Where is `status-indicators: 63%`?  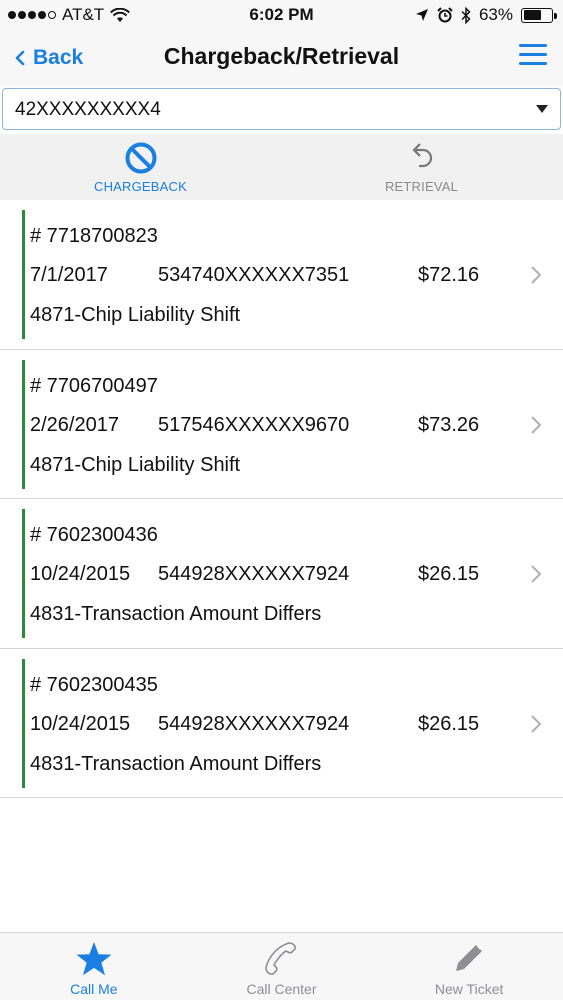
status-indicators: 63% is located at coordinates (486, 15).